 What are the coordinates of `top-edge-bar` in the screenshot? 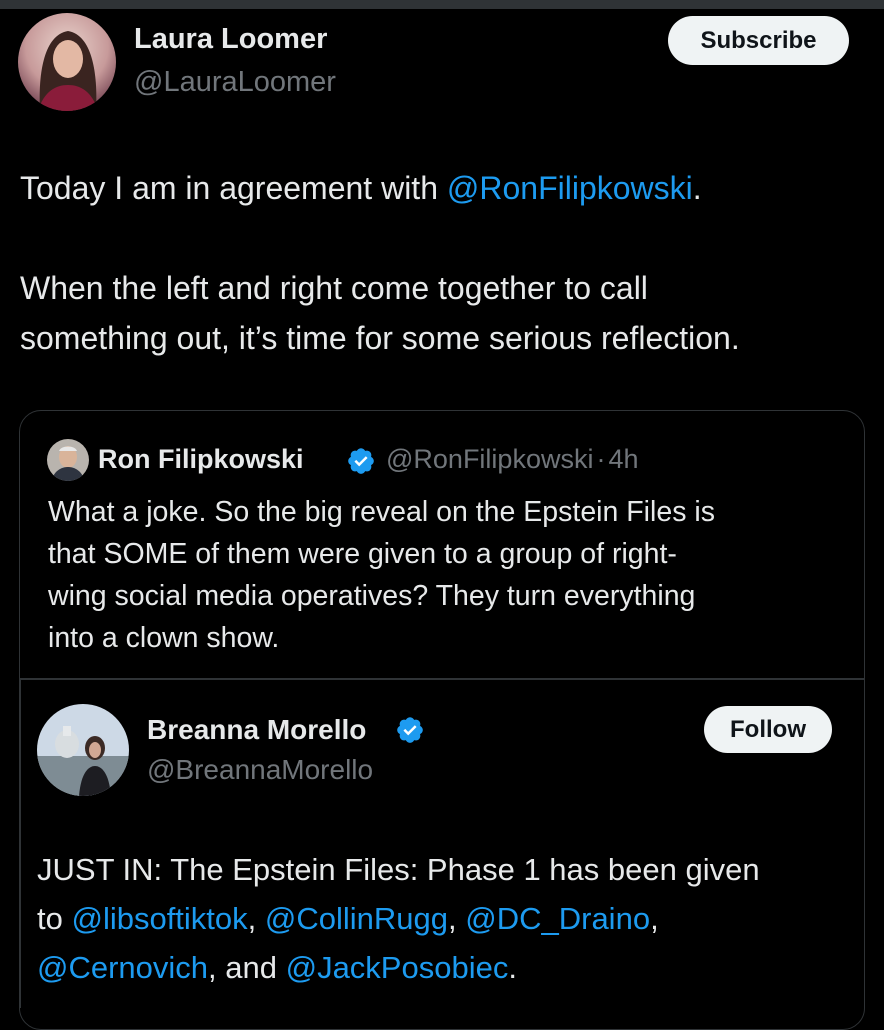 It's located at (442, 4).